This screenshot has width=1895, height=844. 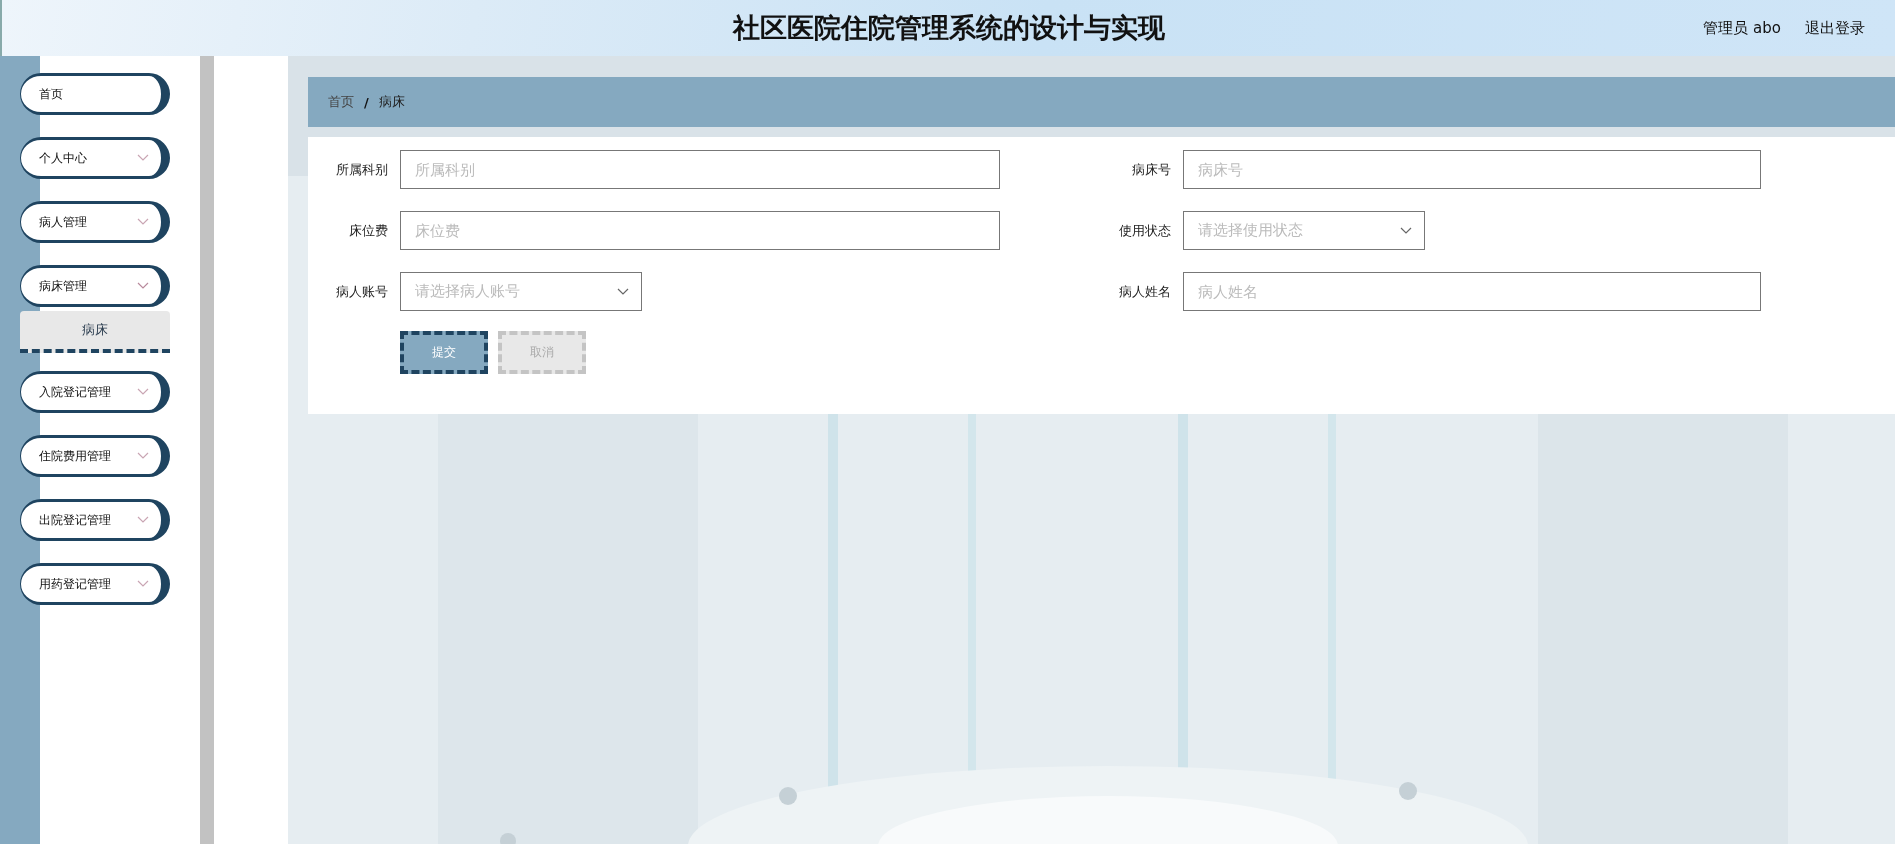 I want to click on sidebar-item: 出院登记管理, so click(x=95, y=520).